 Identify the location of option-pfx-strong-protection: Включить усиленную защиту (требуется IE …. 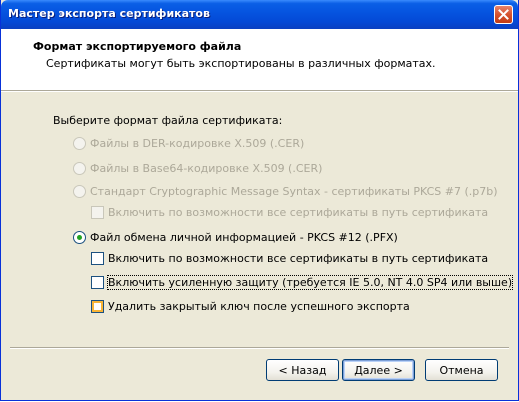
(302, 282).